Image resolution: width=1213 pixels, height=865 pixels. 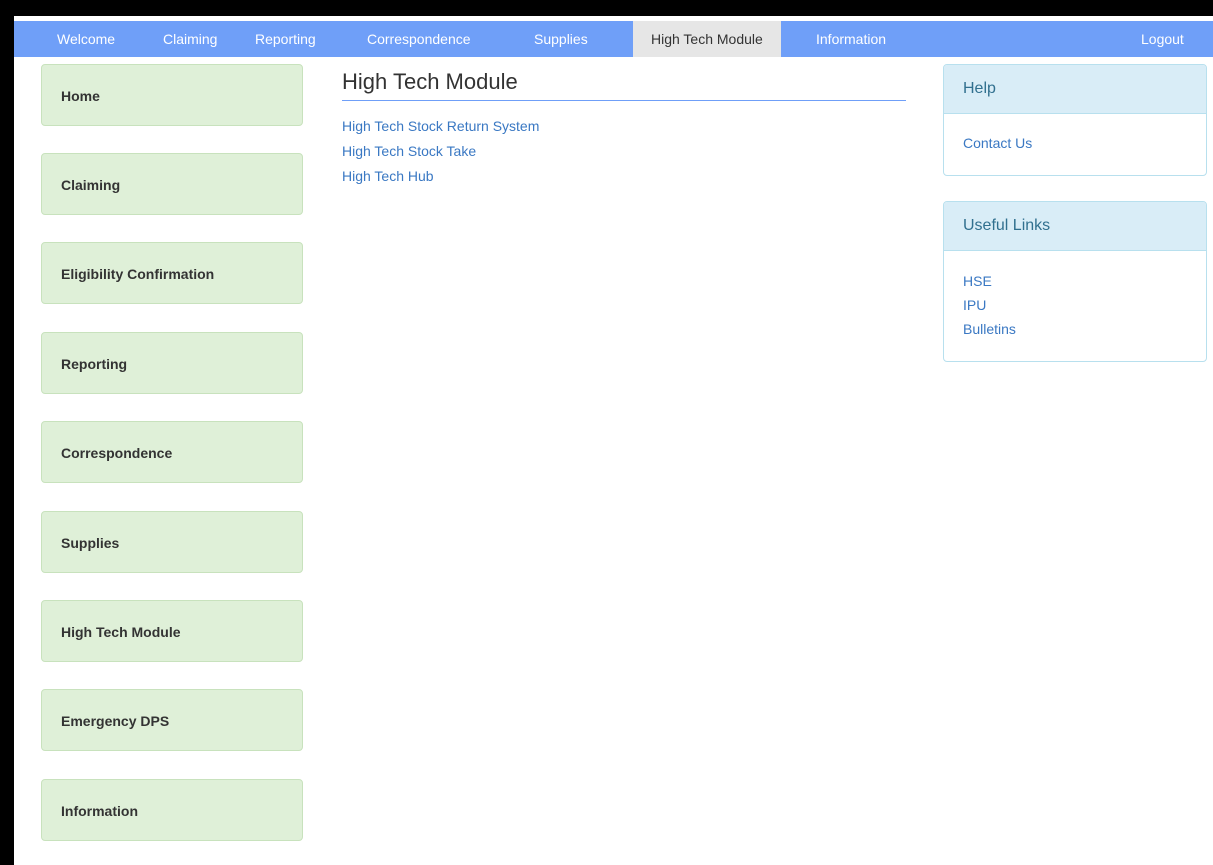 What do you see at coordinates (1075, 120) in the screenshot?
I see `help-panel: Help Contact Us` at bounding box center [1075, 120].